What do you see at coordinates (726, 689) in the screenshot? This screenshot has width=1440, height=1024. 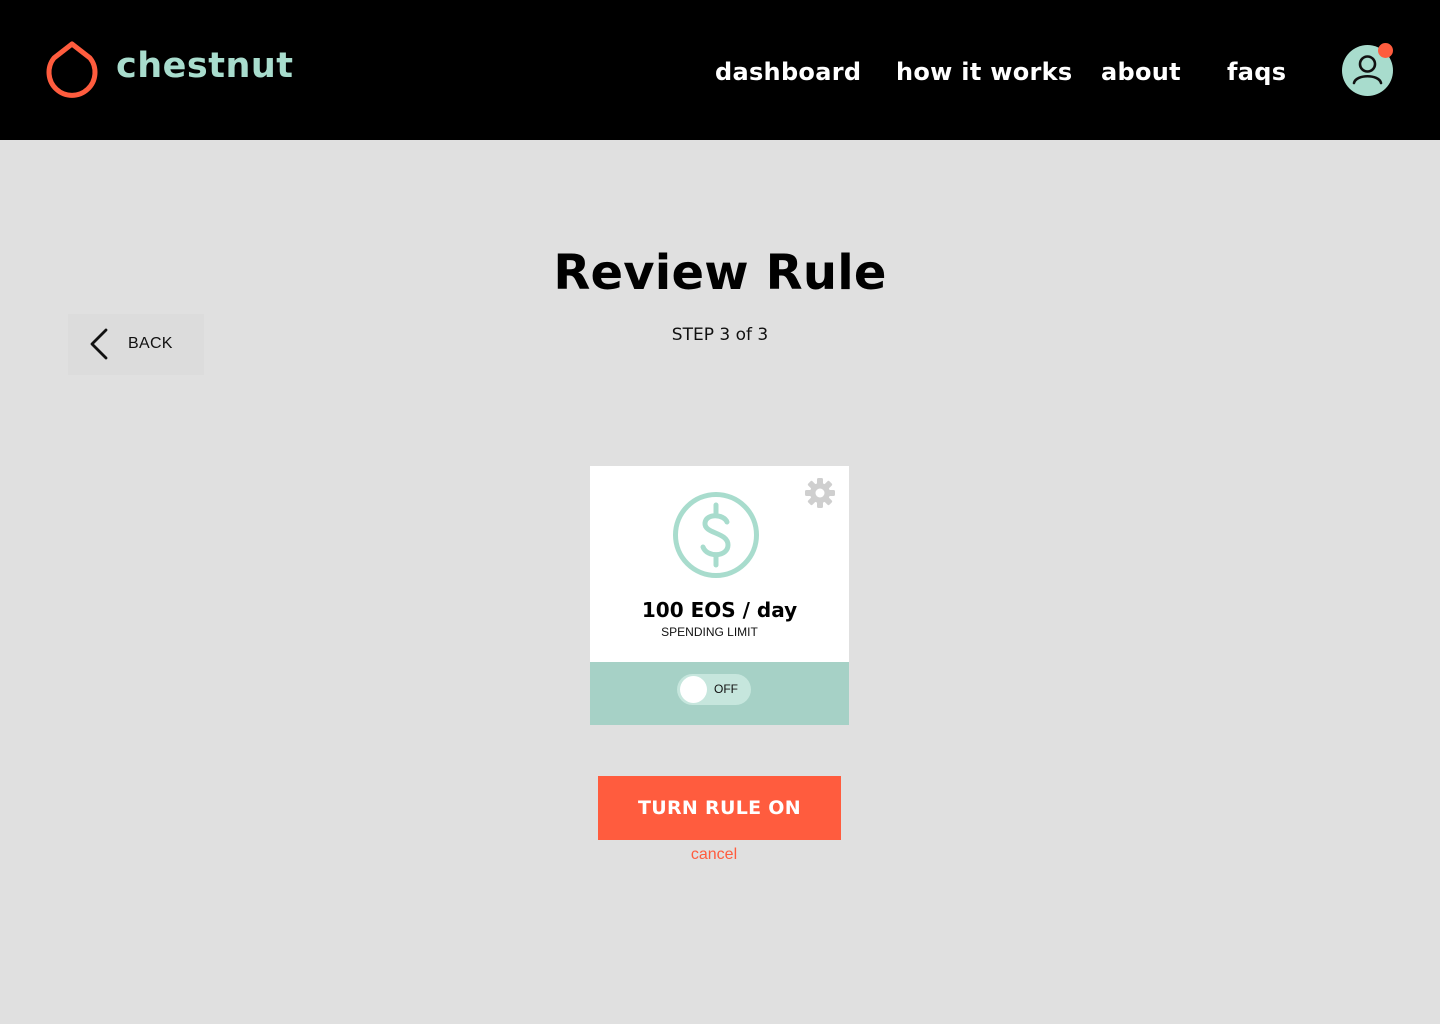 I see `toggle-state-label: OFF` at bounding box center [726, 689].